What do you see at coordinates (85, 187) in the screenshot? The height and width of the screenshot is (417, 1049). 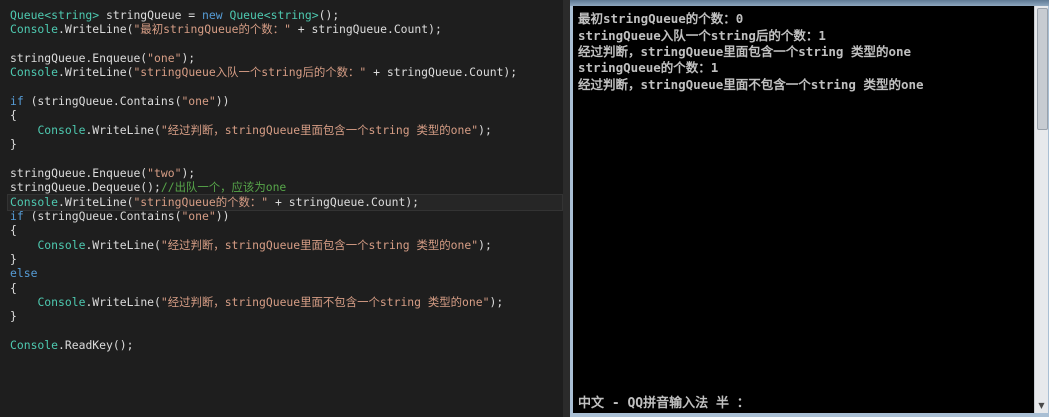 I see `code-token-plain: stringQueue.Dequeue();` at bounding box center [85, 187].